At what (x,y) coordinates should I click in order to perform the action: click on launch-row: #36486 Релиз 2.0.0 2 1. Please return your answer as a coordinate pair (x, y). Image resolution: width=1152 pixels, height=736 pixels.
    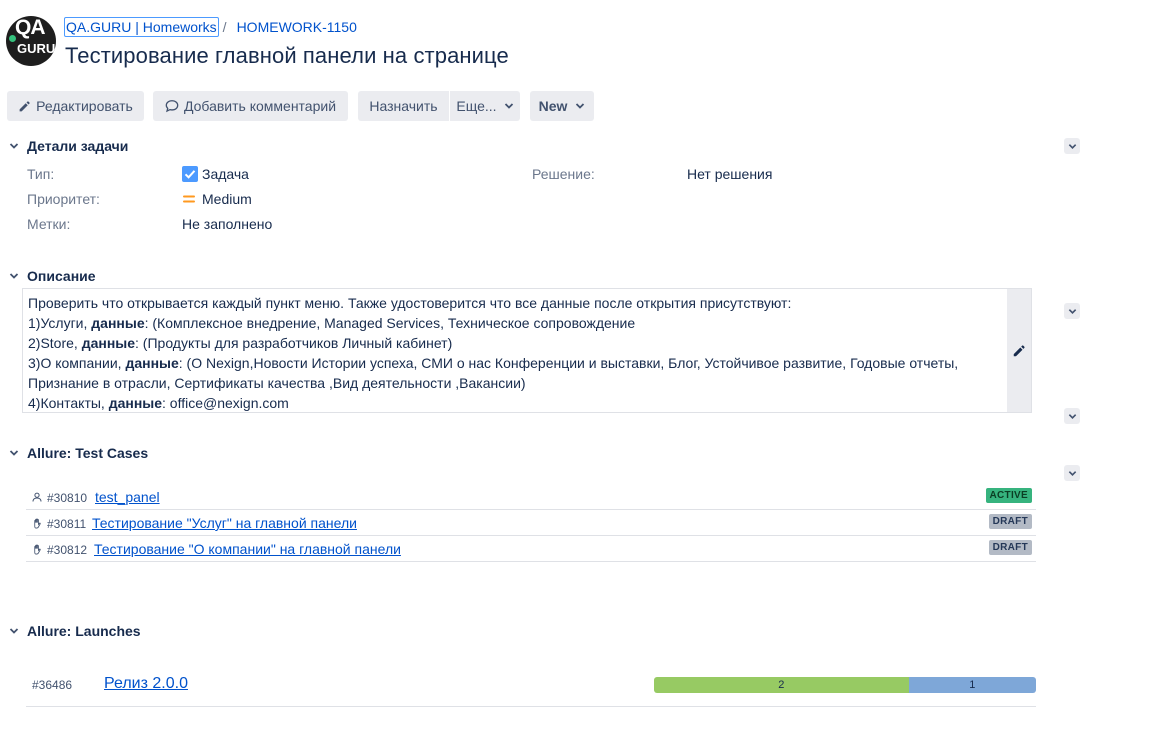
    Looking at the image, I should click on (531, 687).